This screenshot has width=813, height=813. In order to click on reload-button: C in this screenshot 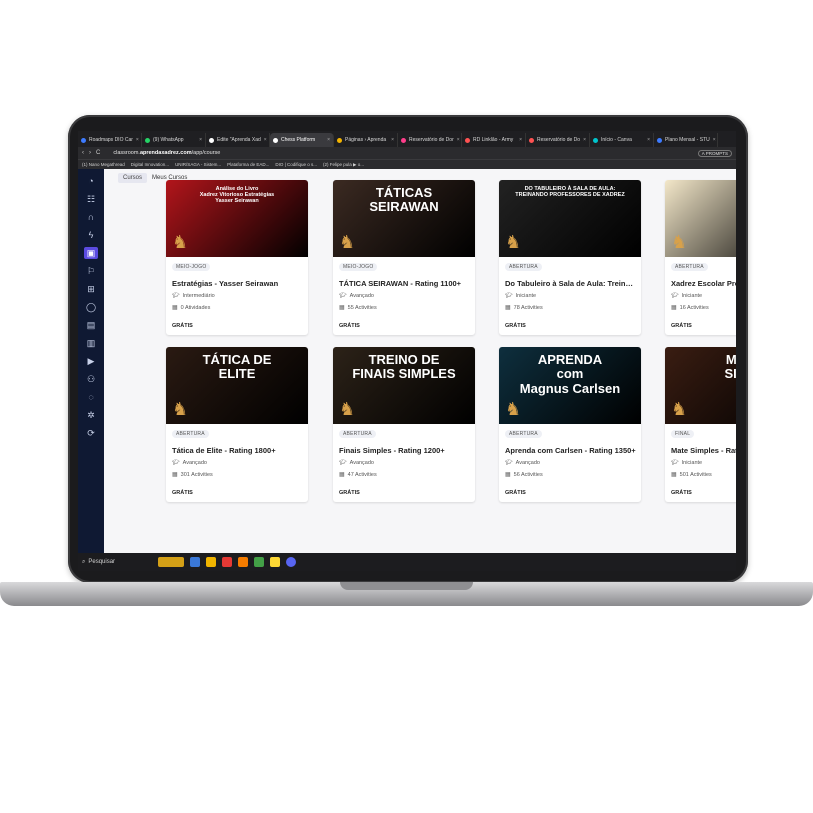, I will do `click(98, 153)`.